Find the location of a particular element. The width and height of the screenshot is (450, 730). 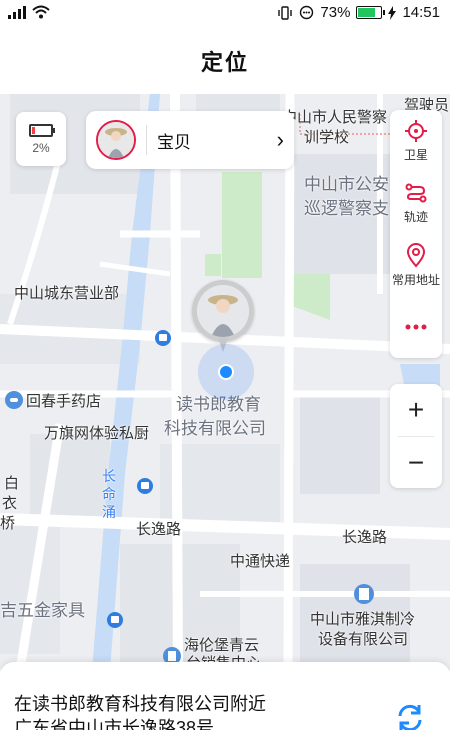

frequent-address-button: 常用地址 is located at coordinates (416, 265).